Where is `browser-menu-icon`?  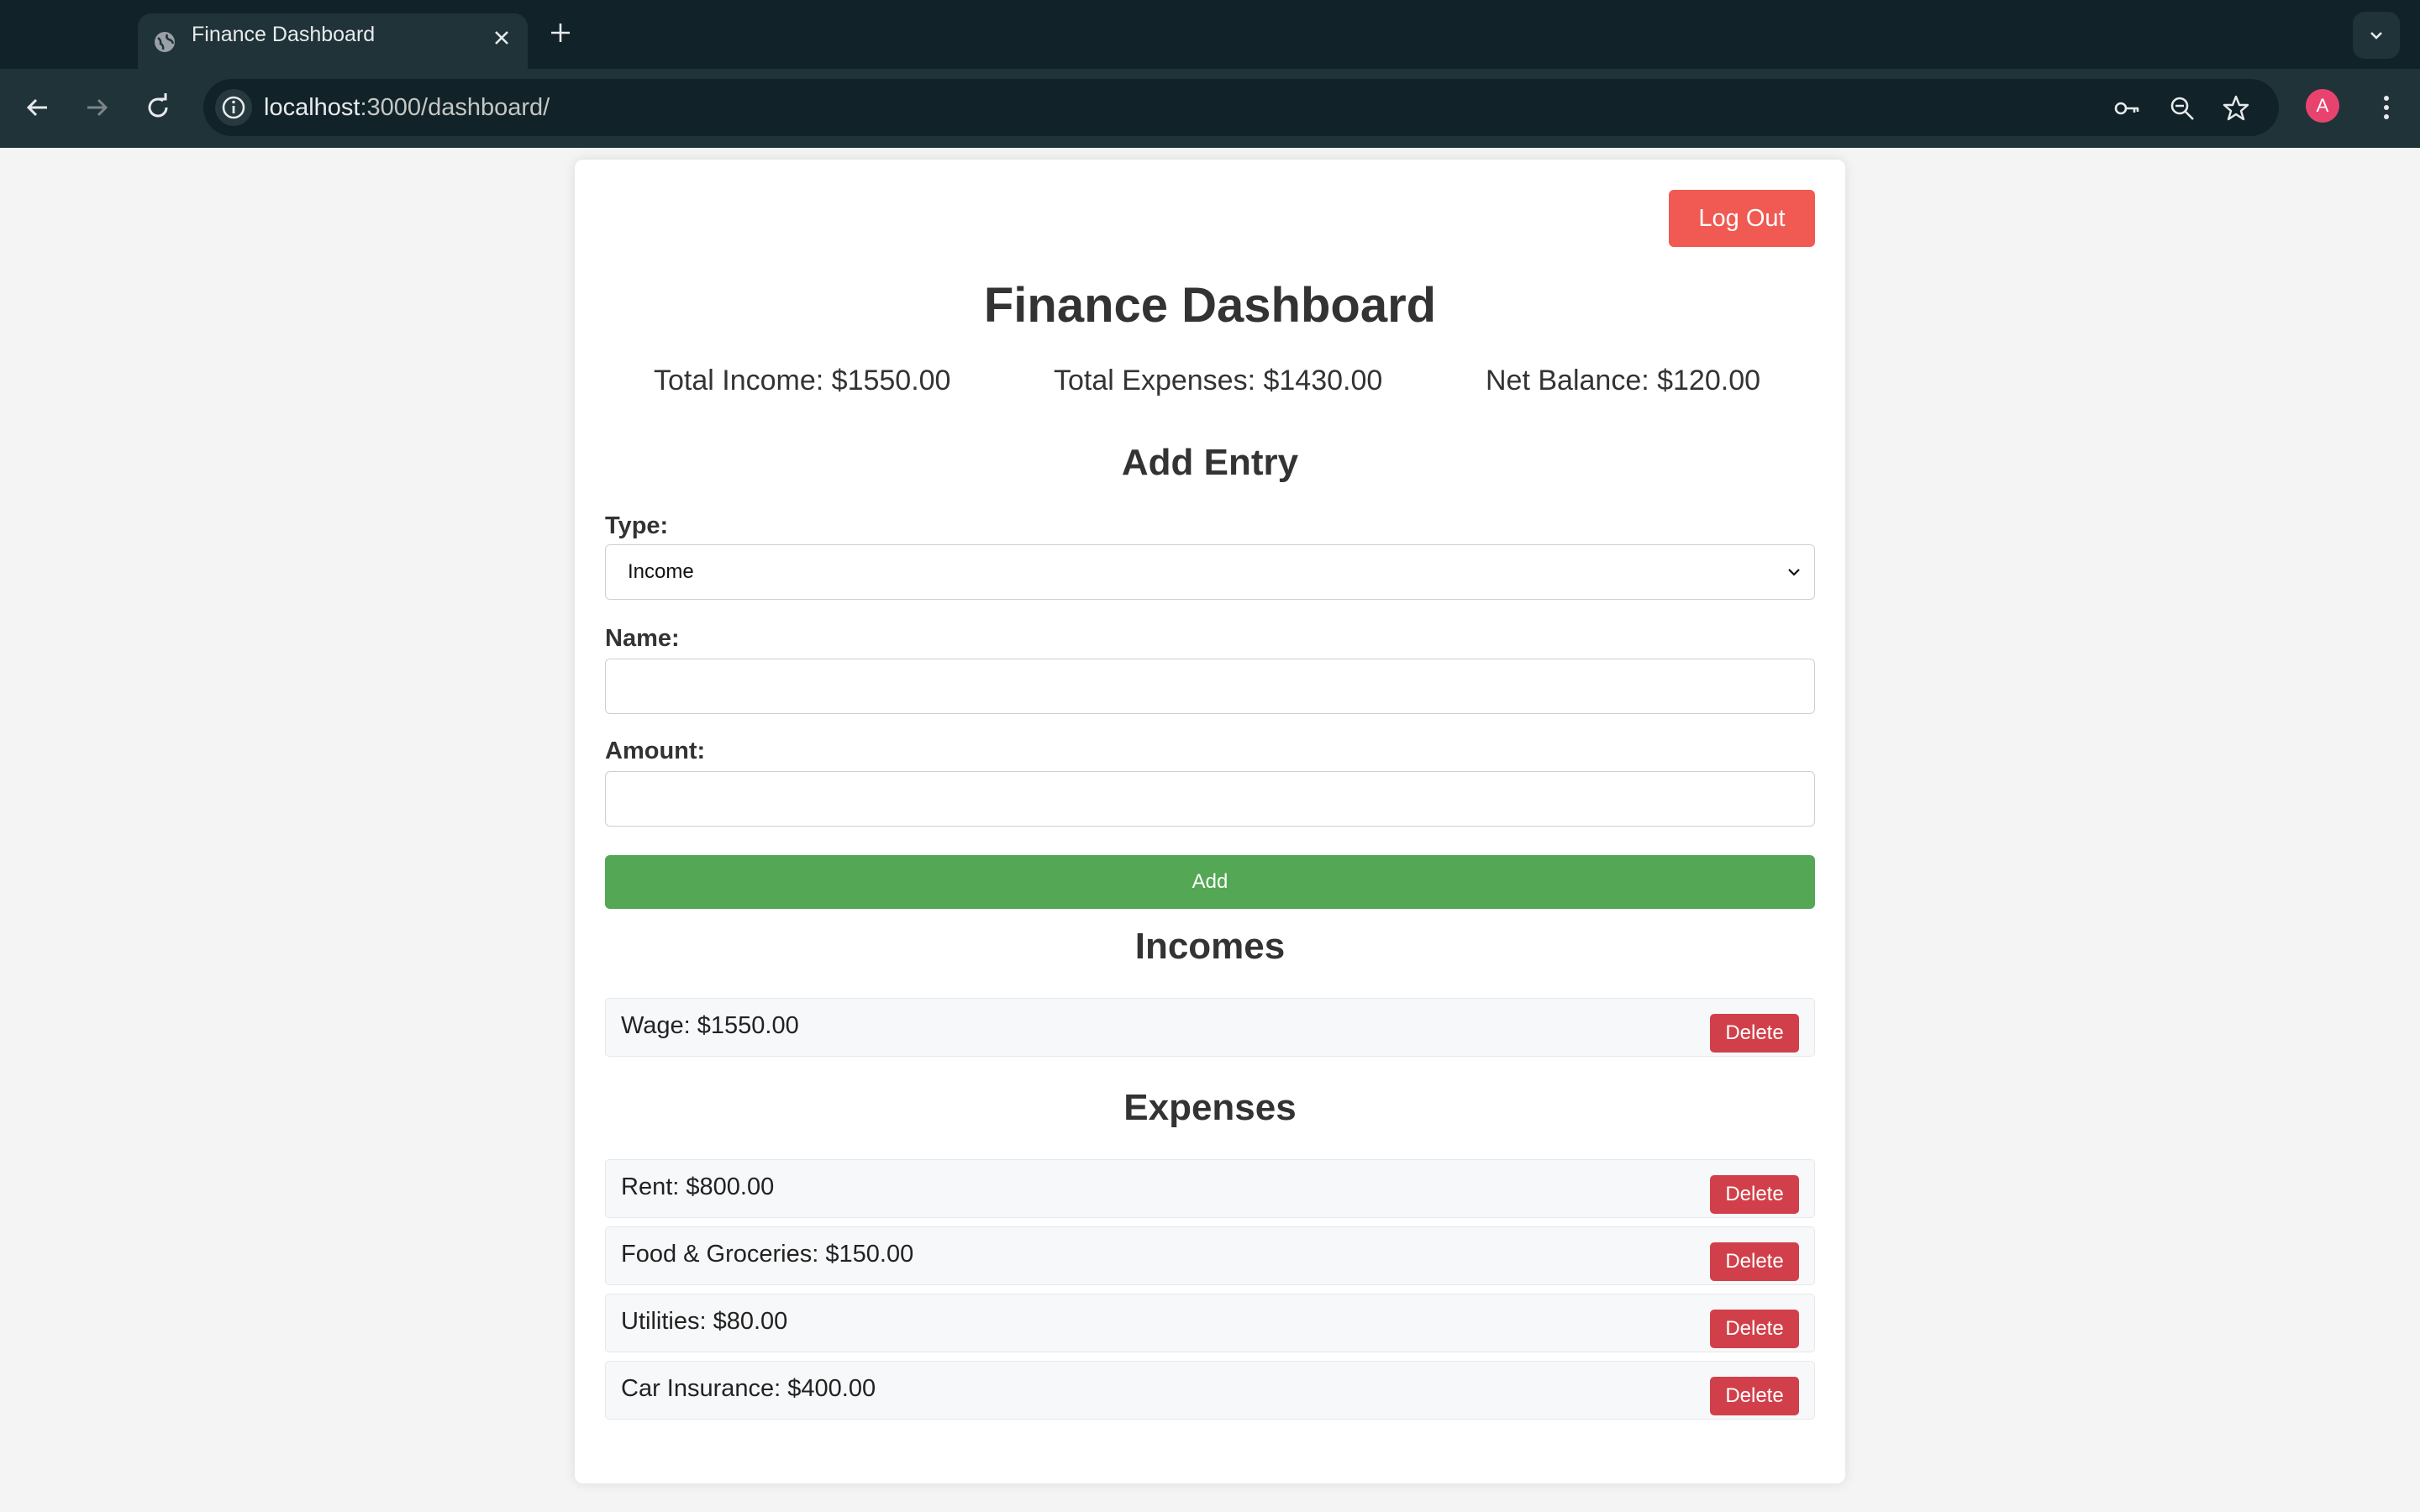 browser-menu-icon is located at coordinates (2387, 107).